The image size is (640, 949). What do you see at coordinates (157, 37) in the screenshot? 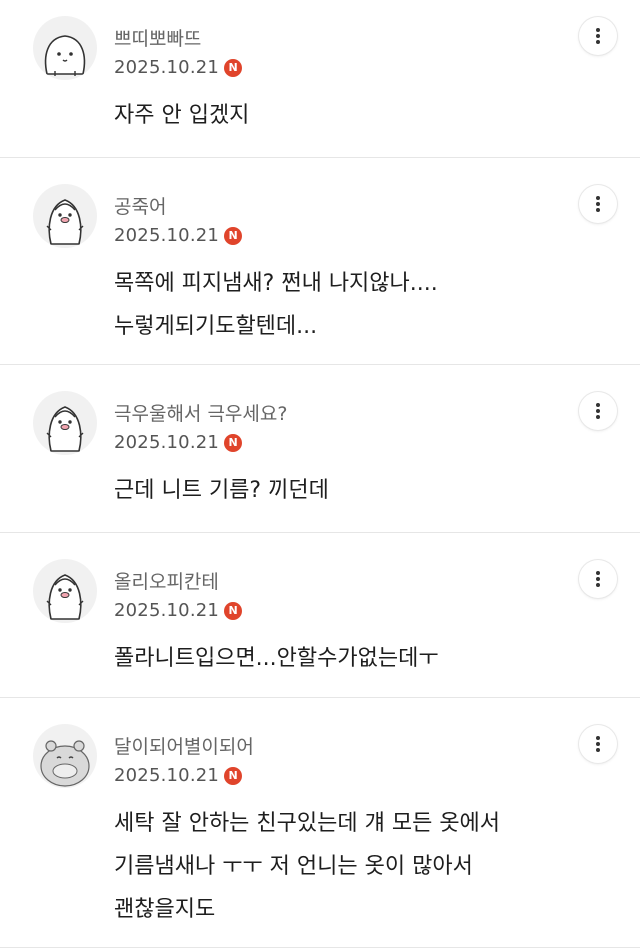
I see `comment-nickname: 쁘띠뽀빠뜨` at bounding box center [157, 37].